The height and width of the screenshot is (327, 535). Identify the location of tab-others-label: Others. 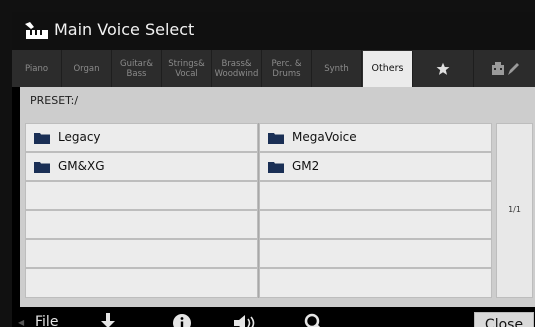
(387, 68).